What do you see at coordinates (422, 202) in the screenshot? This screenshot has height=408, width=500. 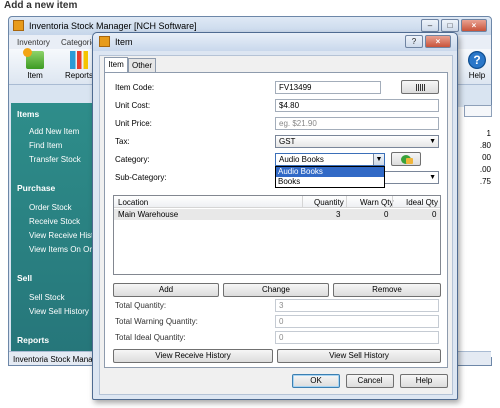 I see `column-ideal-qty: Ideal Qty` at bounding box center [422, 202].